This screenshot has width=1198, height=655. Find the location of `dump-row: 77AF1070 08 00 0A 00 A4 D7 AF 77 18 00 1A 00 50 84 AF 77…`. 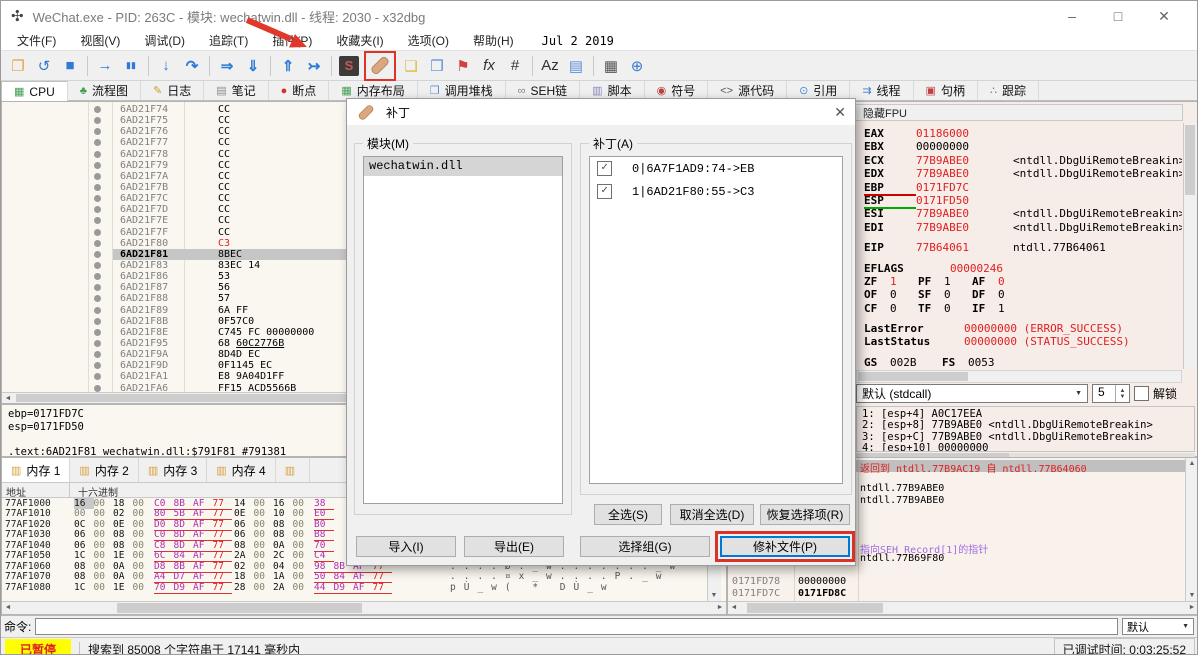

dump-row: 77AF1070 08 00 0A 00 A4 D7 AF 77 18 00 1A 00 50 84 AF 77… is located at coordinates (353, 577).